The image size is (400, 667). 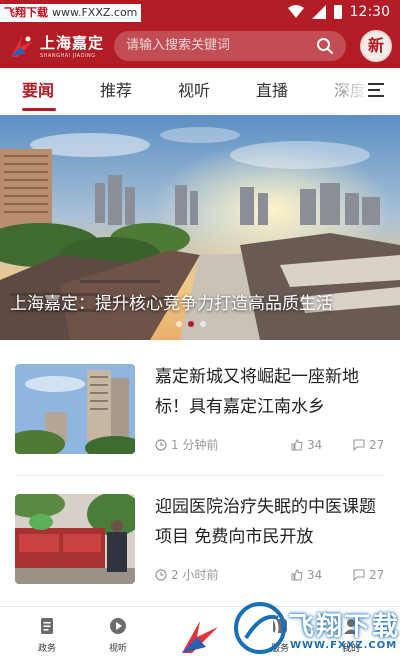 I want to click on play-icon, so click(x=118, y=626).